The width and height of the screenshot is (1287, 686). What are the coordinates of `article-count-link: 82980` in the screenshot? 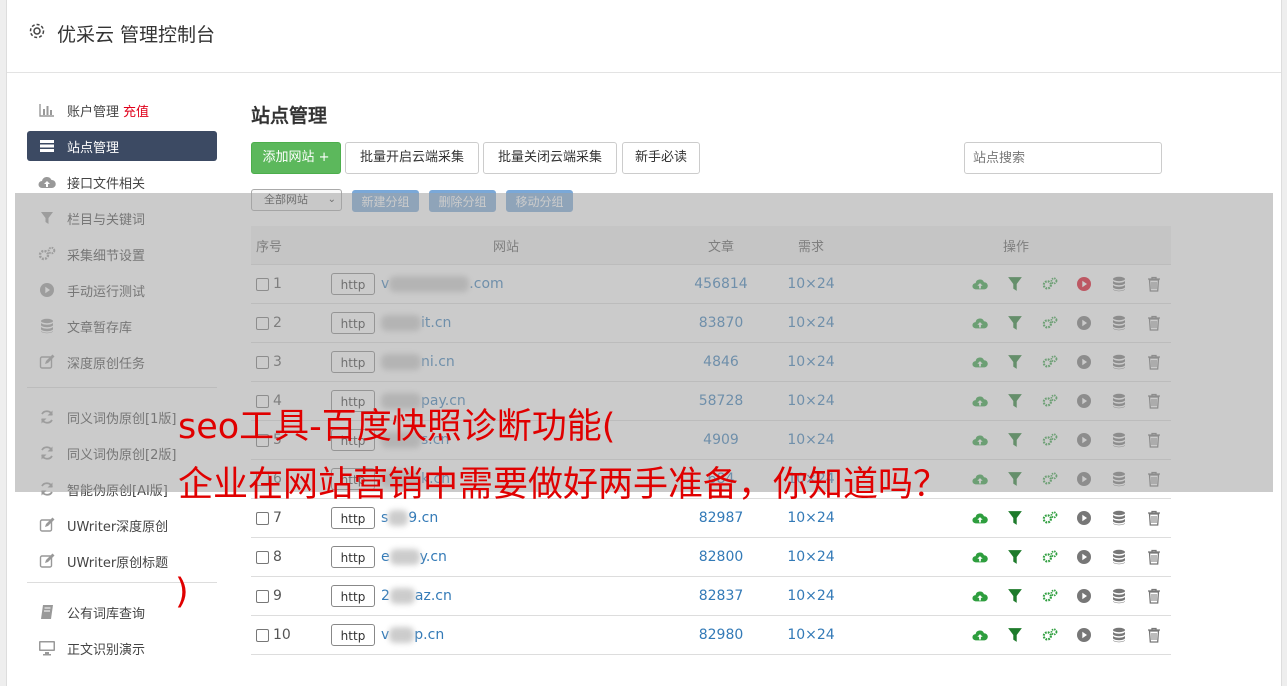 It's located at (721, 635).